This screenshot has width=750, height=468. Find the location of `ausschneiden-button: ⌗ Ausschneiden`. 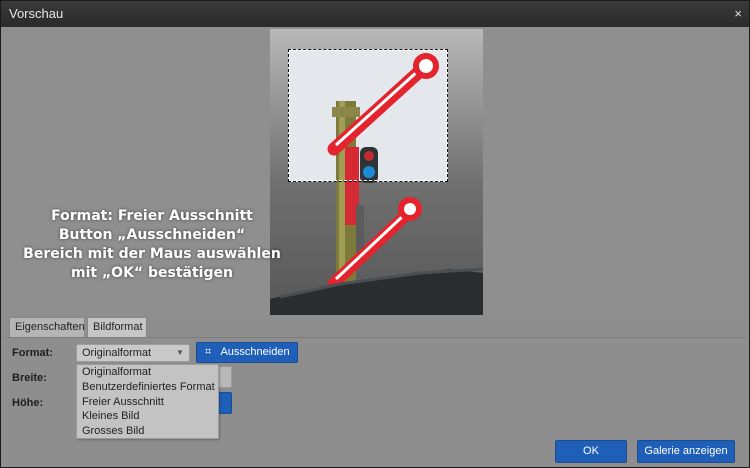

ausschneiden-button: ⌗ Ausschneiden is located at coordinates (247, 352).